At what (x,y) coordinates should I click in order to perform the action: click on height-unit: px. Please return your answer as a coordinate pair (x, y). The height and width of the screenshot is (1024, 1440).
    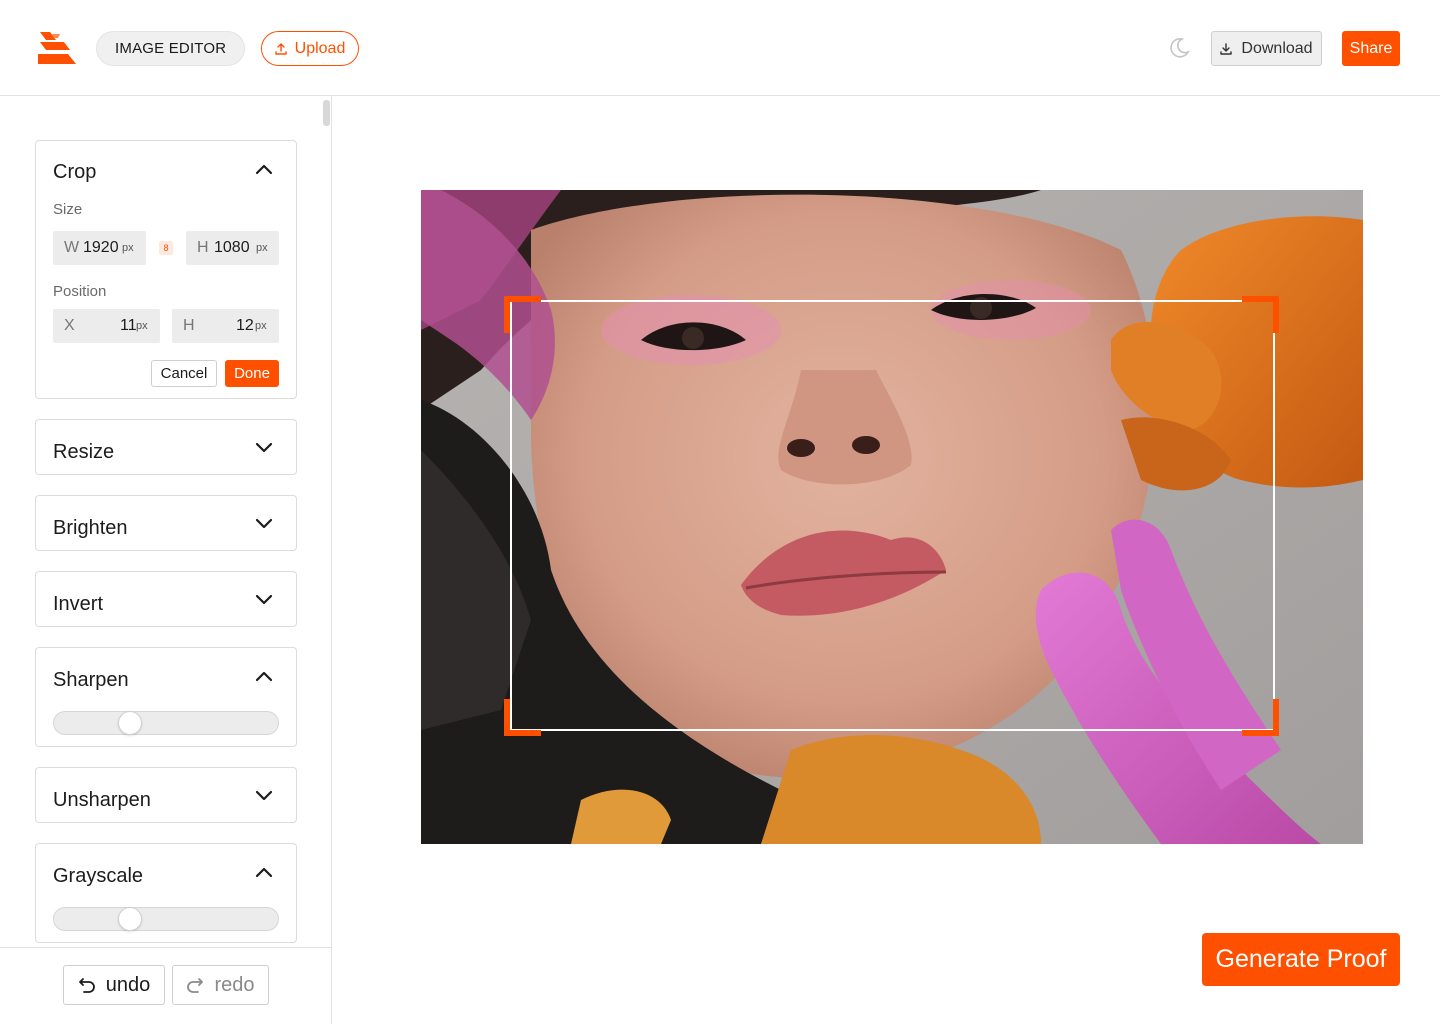
    Looking at the image, I should click on (262, 248).